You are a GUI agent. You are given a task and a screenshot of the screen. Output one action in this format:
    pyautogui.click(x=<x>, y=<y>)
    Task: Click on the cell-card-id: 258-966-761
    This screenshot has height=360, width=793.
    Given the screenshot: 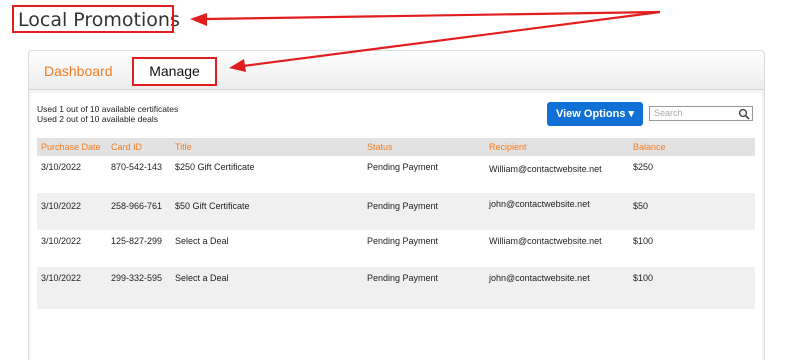 What is the action you would take?
    pyautogui.click(x=137, y=206)
    